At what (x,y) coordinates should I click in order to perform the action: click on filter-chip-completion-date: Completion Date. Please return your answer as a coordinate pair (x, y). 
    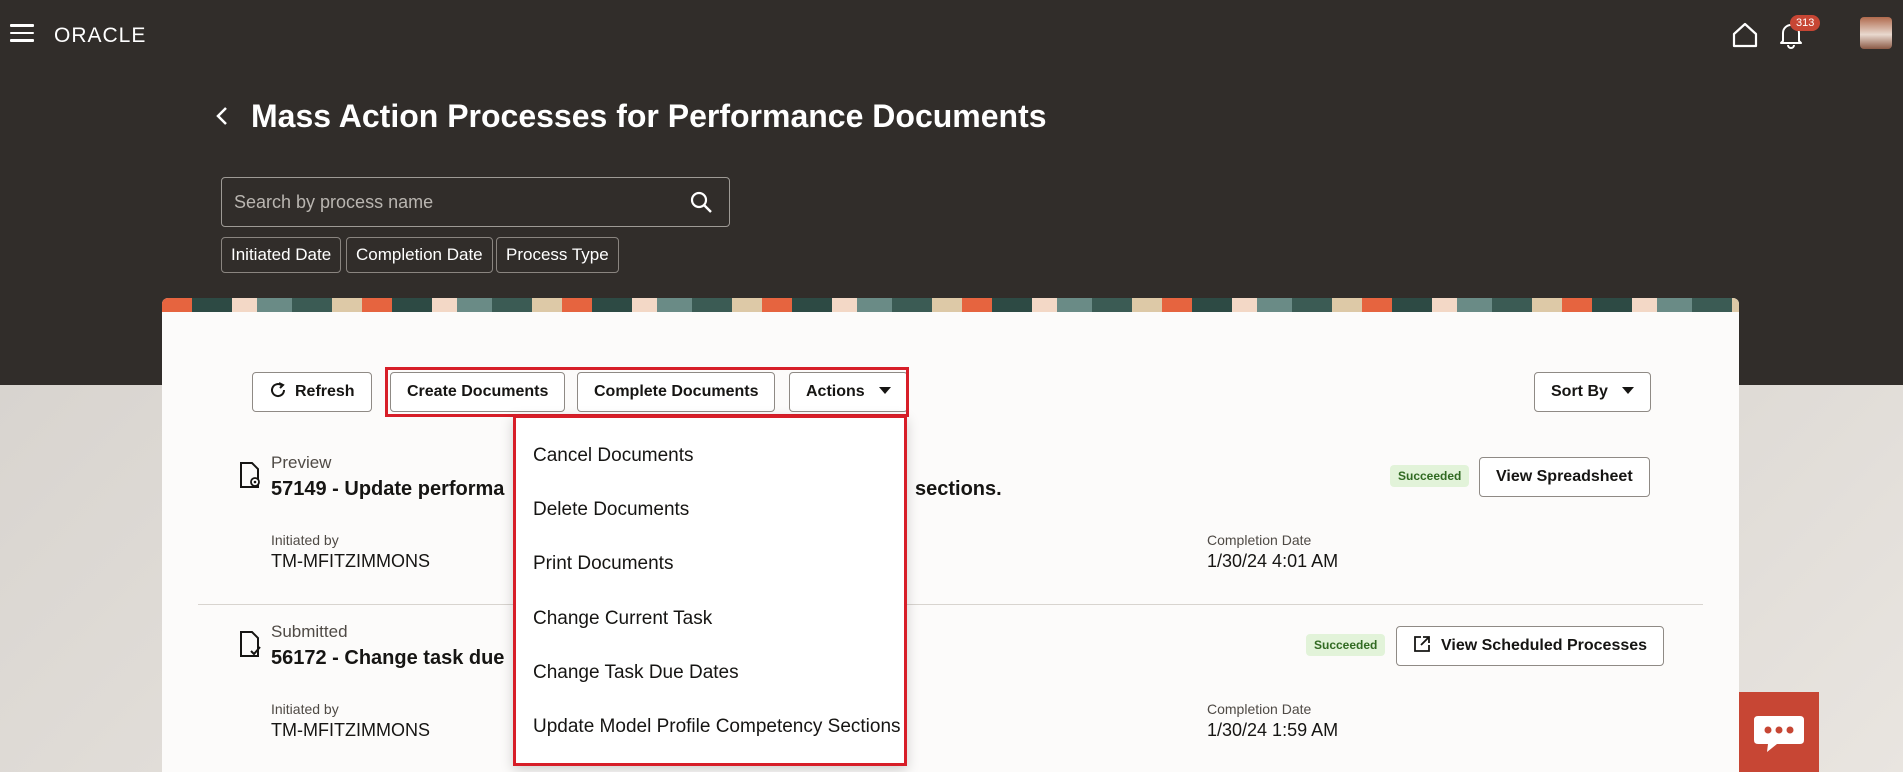
    Looking at the image, I should click on (419, 255).